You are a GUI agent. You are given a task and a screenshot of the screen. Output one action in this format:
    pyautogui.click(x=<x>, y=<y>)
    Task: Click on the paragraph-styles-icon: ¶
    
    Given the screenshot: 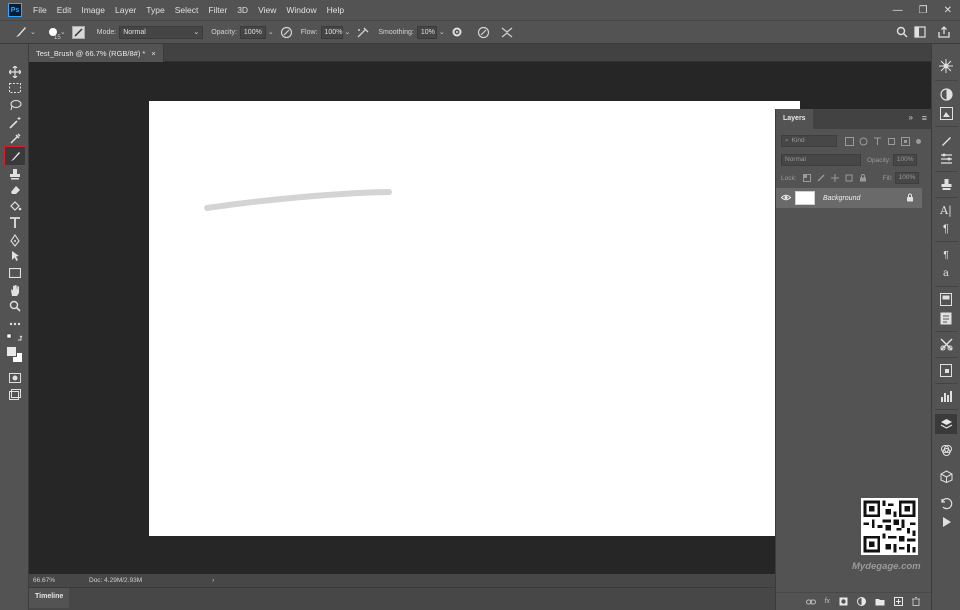 What is the action you would take?
    pyautogui.click(x=946, y=255)
    